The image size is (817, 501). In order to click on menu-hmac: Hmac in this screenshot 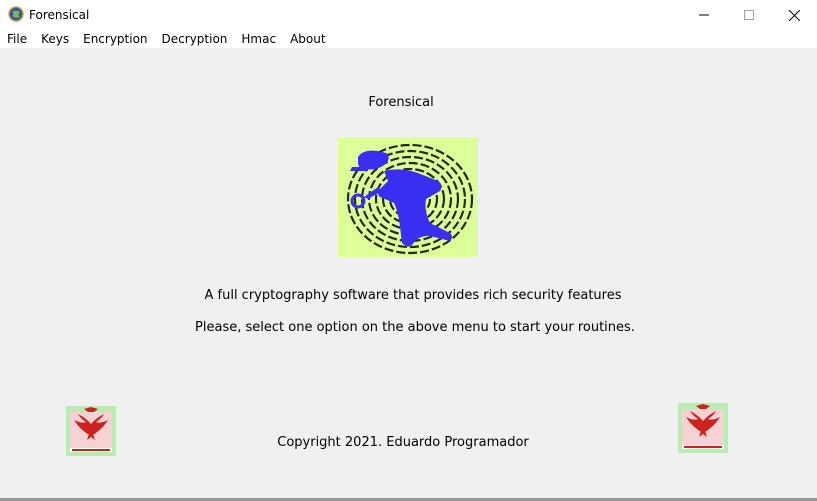, I will do `click(258, 39)`.